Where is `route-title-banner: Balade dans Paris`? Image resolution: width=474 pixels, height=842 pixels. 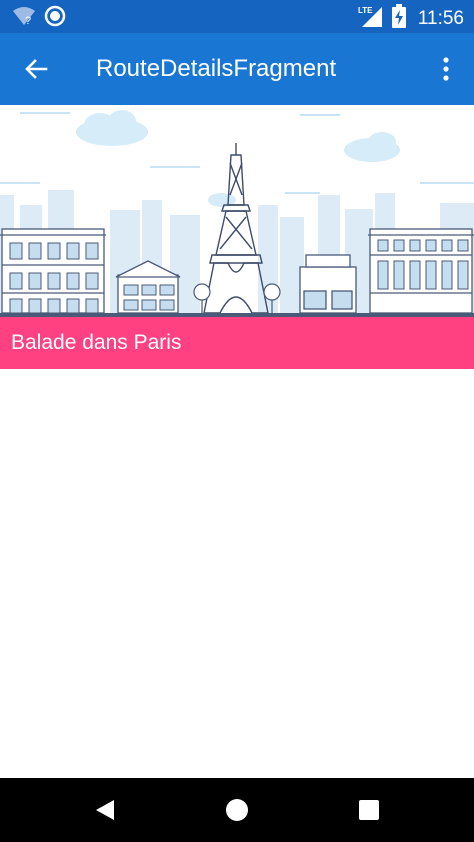 route-title-banner: Balade dans Paris is located at coordinates (237, 343).